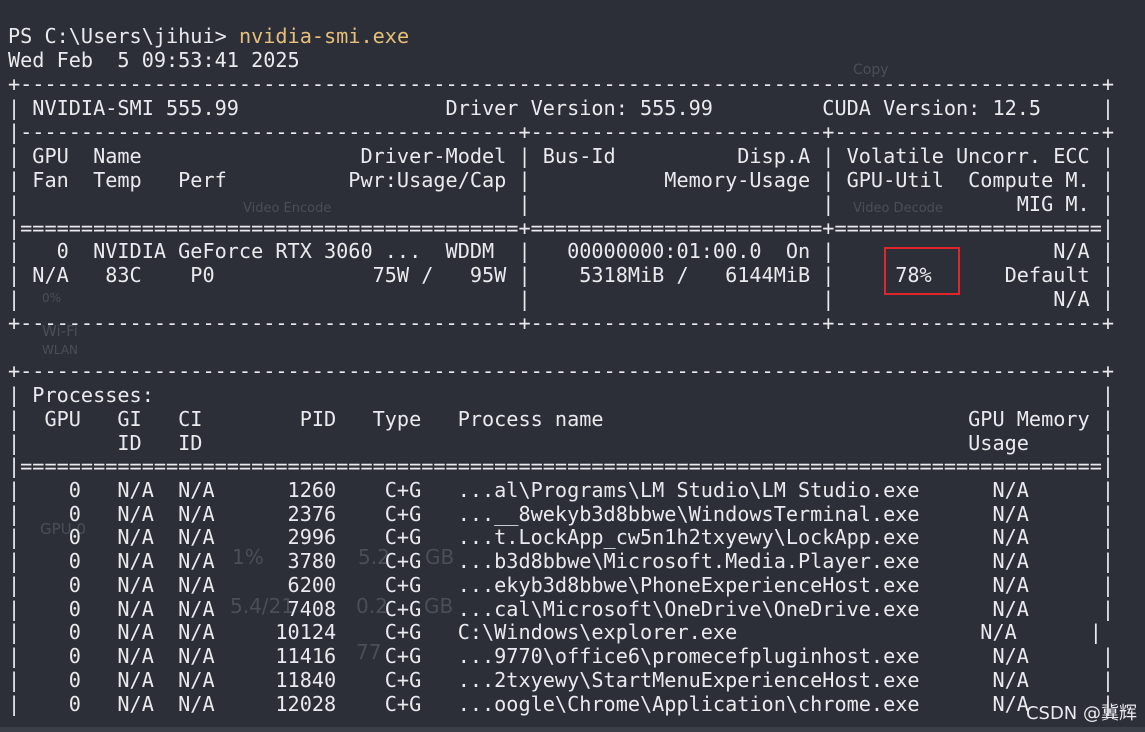 Image resolution: width=1145 pixels, height=732 pixels. Describe the element at coordinates (154, 60) in the screenshot. I see `timestamp-line: Wed Feb 5 09:53:41 2025` at that location.